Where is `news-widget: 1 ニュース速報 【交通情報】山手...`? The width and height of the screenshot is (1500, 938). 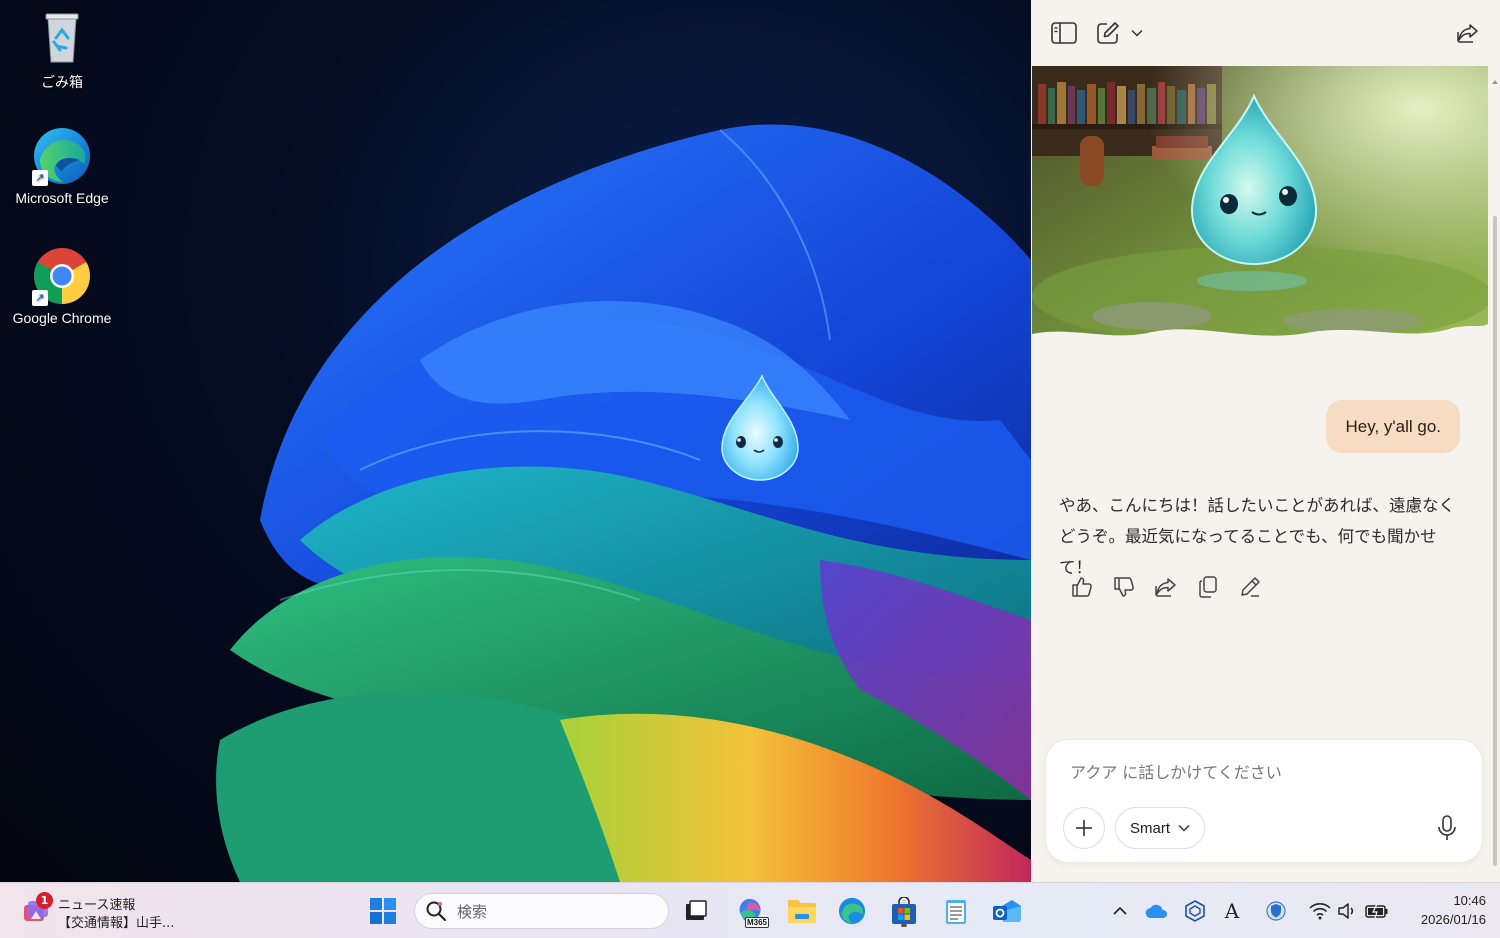
news-widget: 1 ニュース速報 【交通情報】山手... is located at coordinates (120, 911).